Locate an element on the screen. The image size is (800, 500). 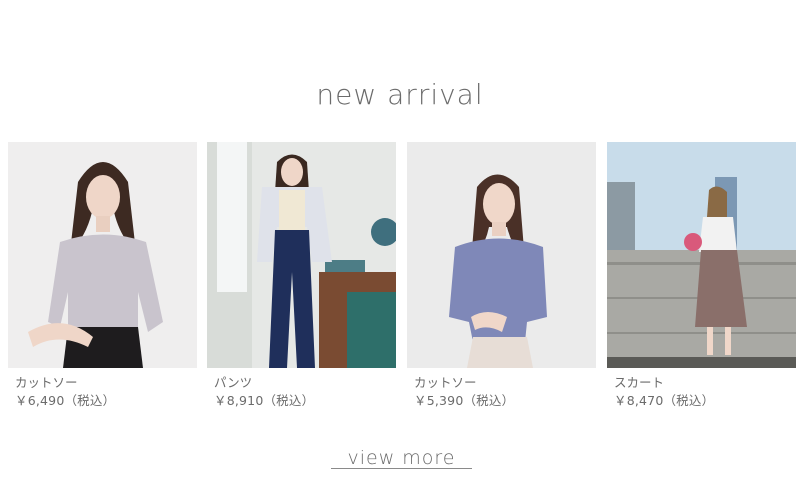
product-card: スカート ￥8,470（税込） is located at coordinates (701, 276).